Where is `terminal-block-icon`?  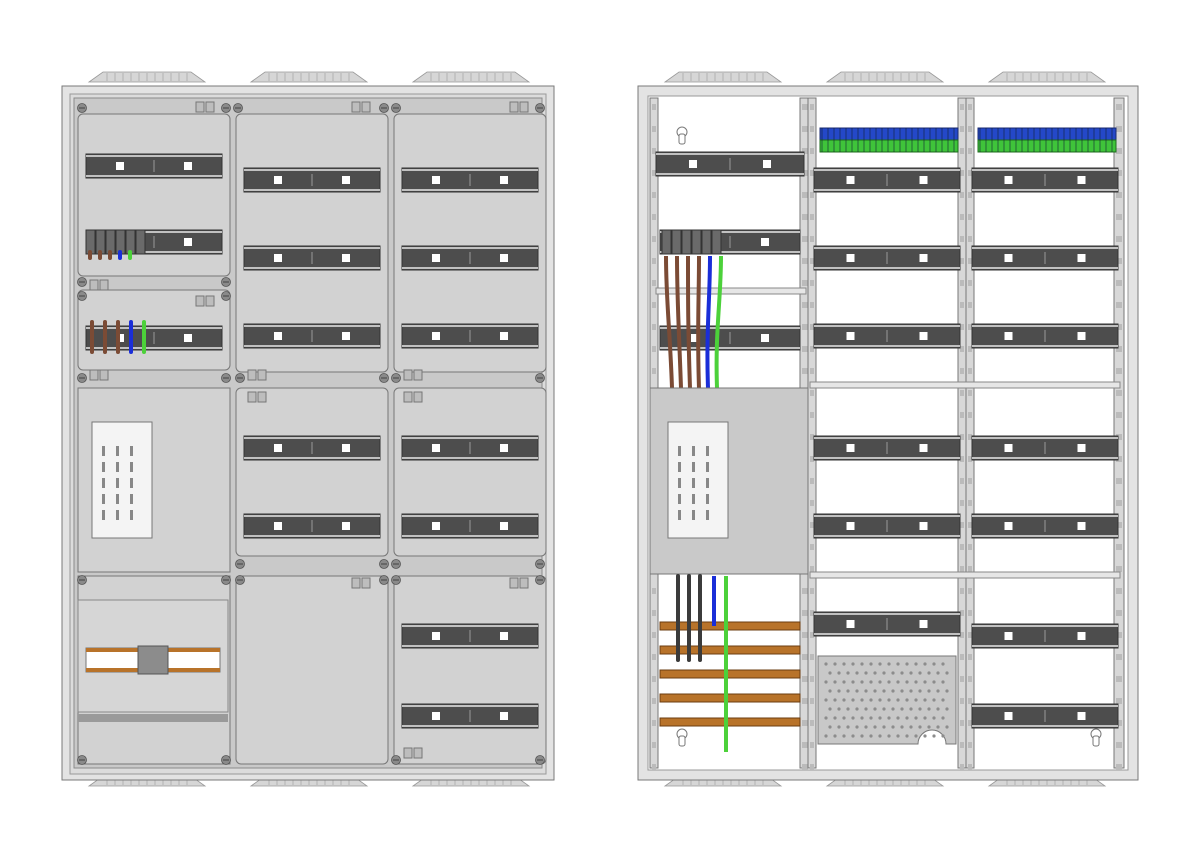 terminal-block-icon is located at coordinates (889, 140).